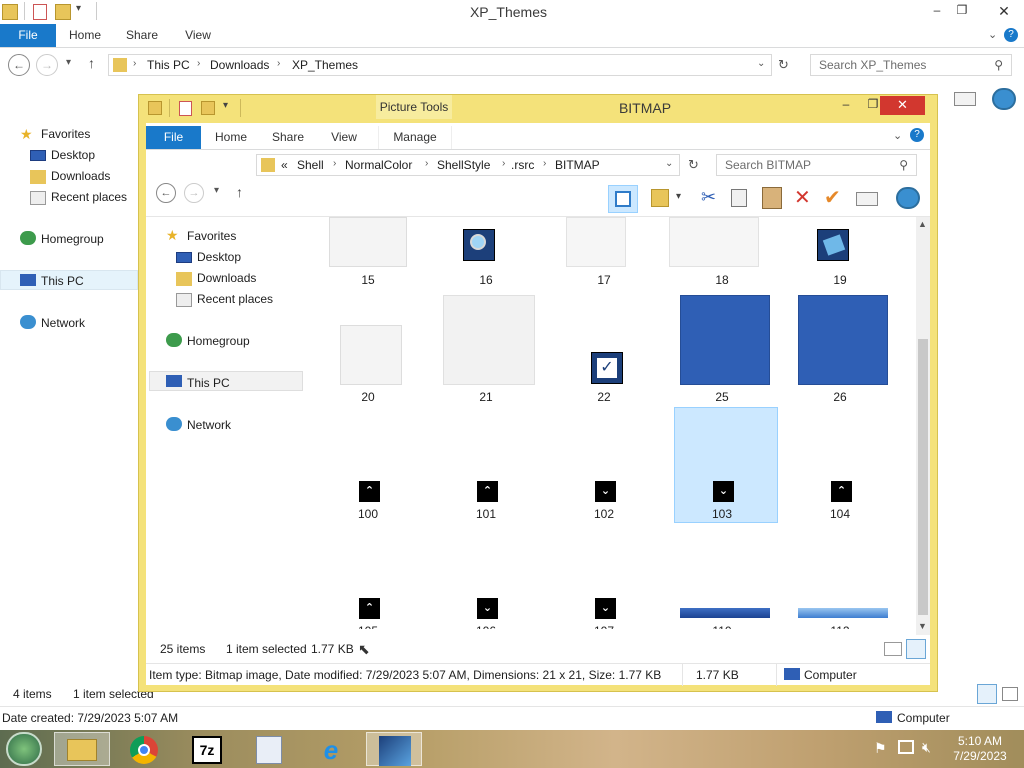  What do you see at coordinates (368, 626) in the screenshot?
I see `file-label: 105` at bounding box center [368, 626].